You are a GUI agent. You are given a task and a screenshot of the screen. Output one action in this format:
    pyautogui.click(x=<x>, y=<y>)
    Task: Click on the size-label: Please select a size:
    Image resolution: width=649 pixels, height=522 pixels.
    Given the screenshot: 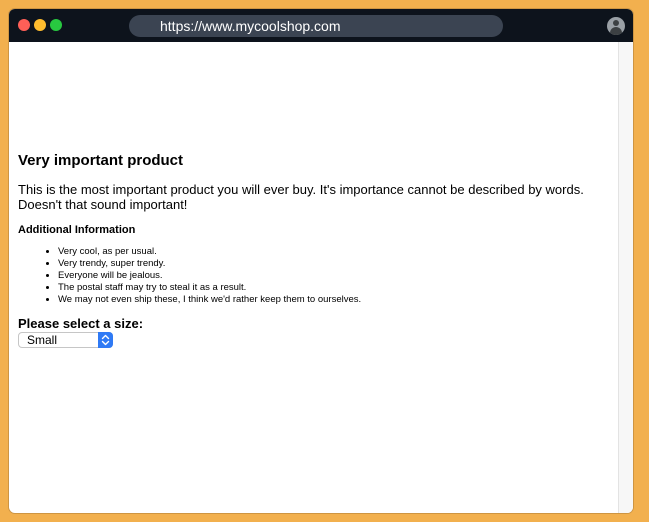 What is the action you would take?
    pyautogui.click(x=81, y=323)
    